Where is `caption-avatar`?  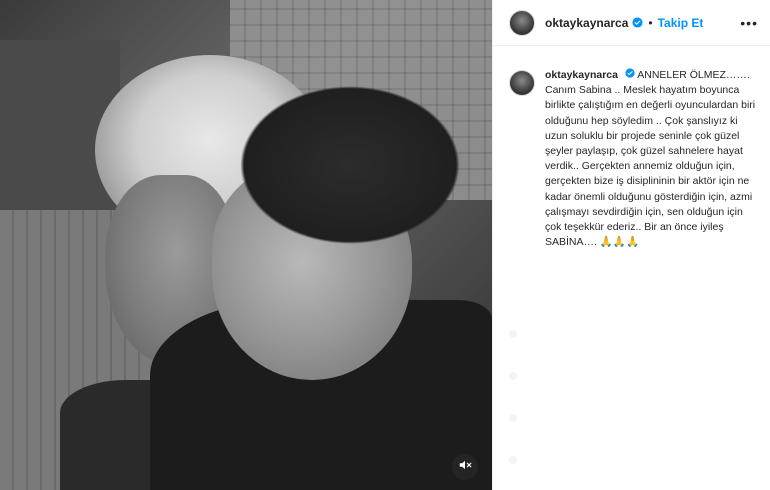 caption-avatar is located at coordinates (522, 83).